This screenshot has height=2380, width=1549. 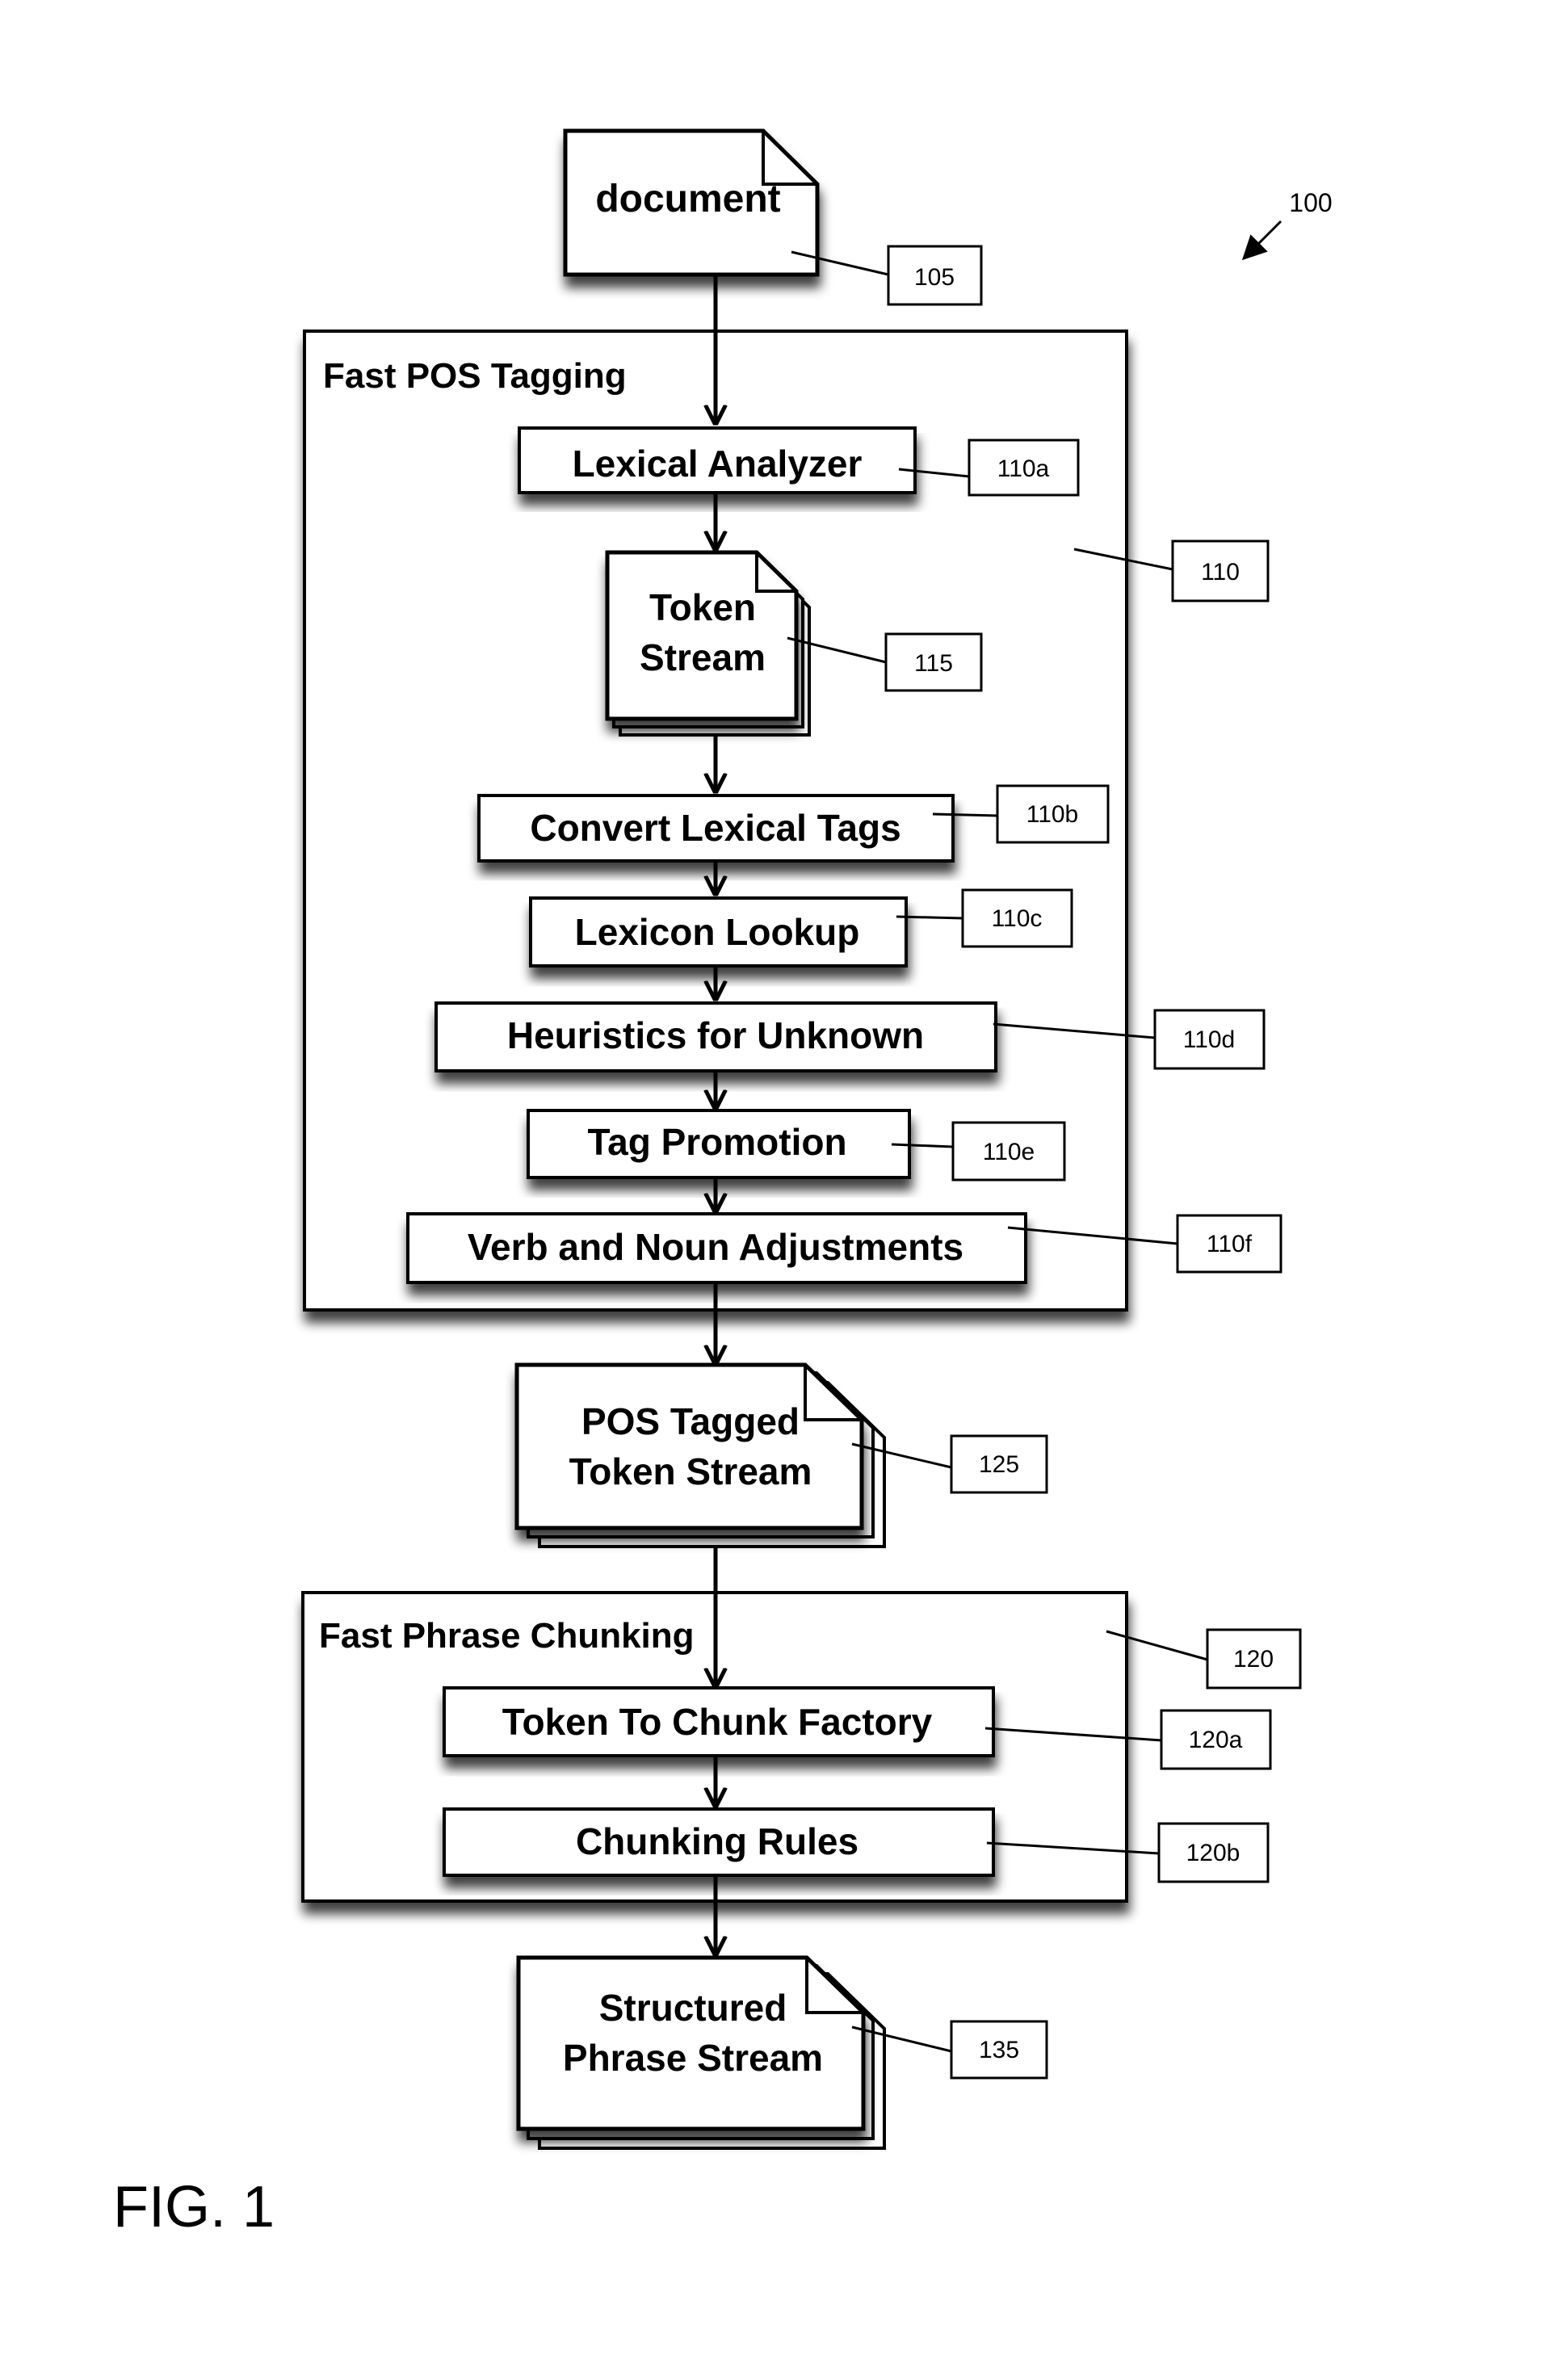 I want to click on convert-lexical-tags-step: Convert Lexical Tags, so click(x=716, y=828).